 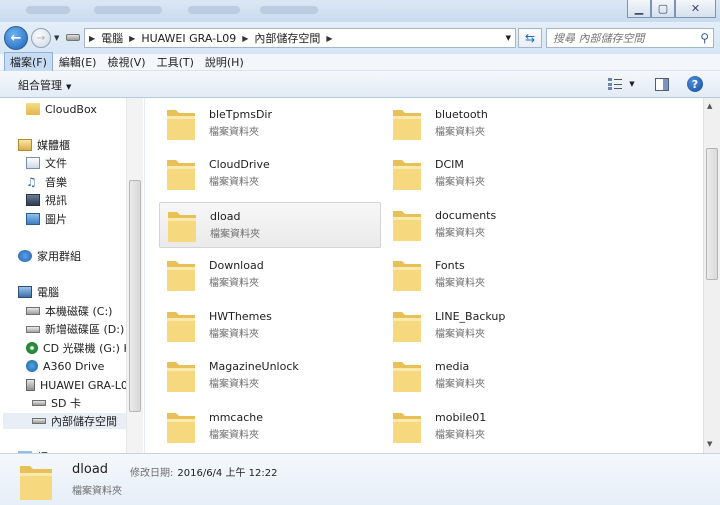 What do you see at coordinates (270, 174) in the screenshot?
I see `folder-tile-clouddrive: CloudDrive 檔案資料夾` at bounding box center [270, 174].